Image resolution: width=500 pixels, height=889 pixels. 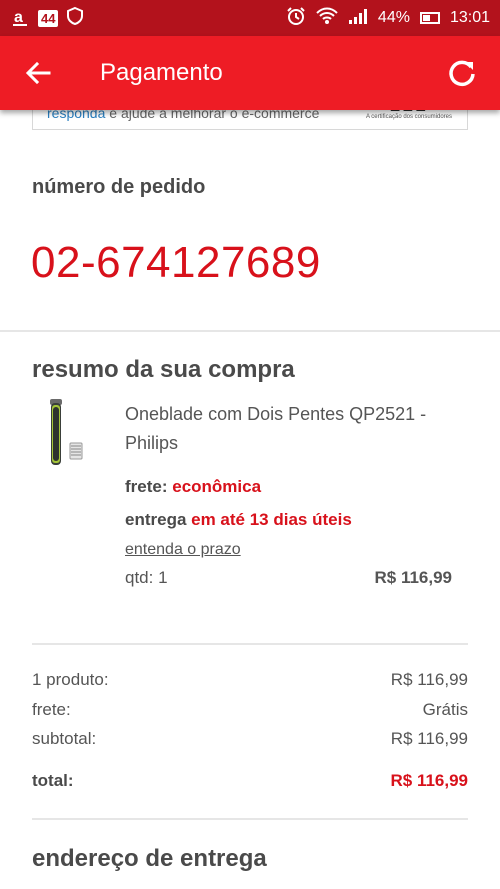 What do you see at coordinates (70, 679) in the screenshot?
I see `totals-label: 1 produto:` at bounding box center [70, 679].